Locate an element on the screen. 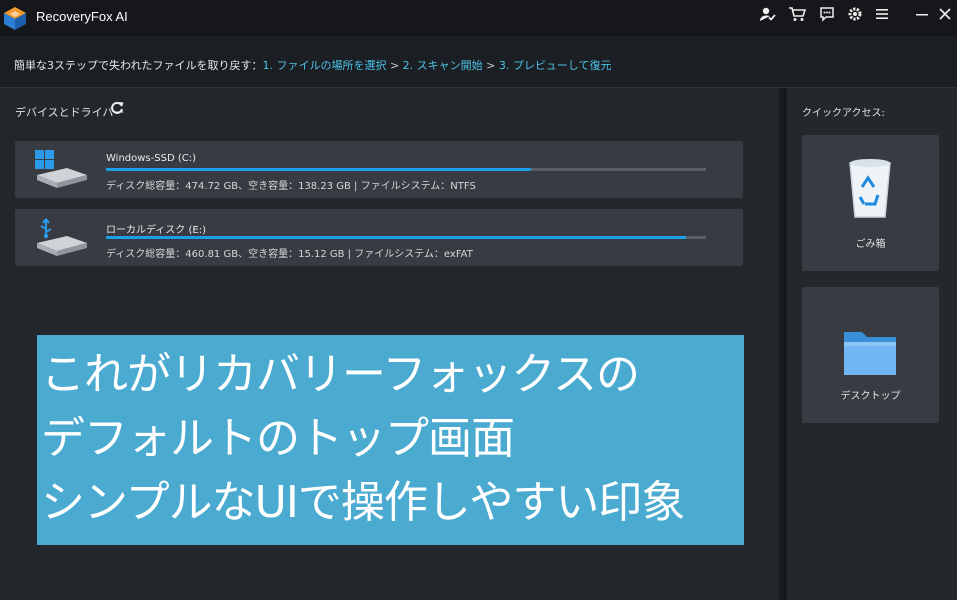 The height and width of the screenshot is (600, 957). quick-access-label: クイックアクセス: is located at coordinates (843, 113).